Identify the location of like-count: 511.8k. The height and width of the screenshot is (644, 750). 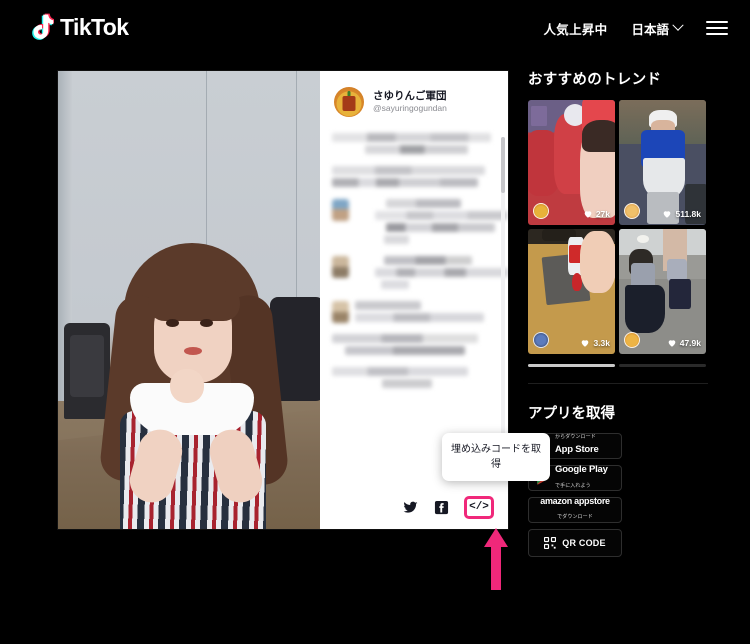
(681, 214).